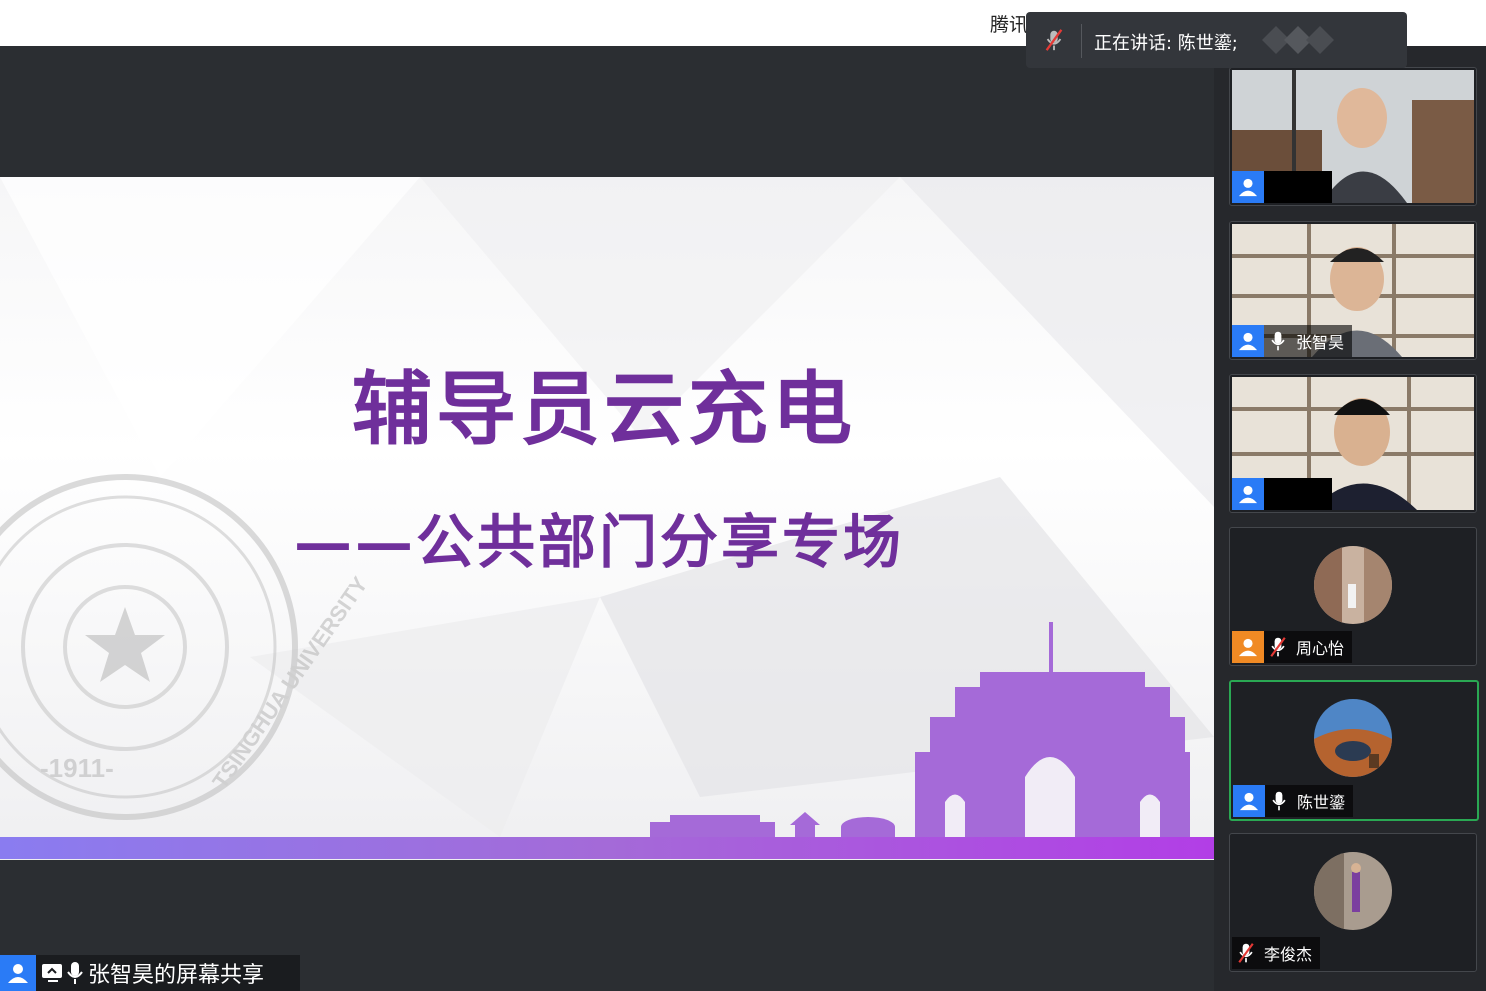 This screenshot has width=1486, height=991. Describe the element at coordinates (1009, 25) in the screenshot. I see `app-title: 腾讯` at that location.